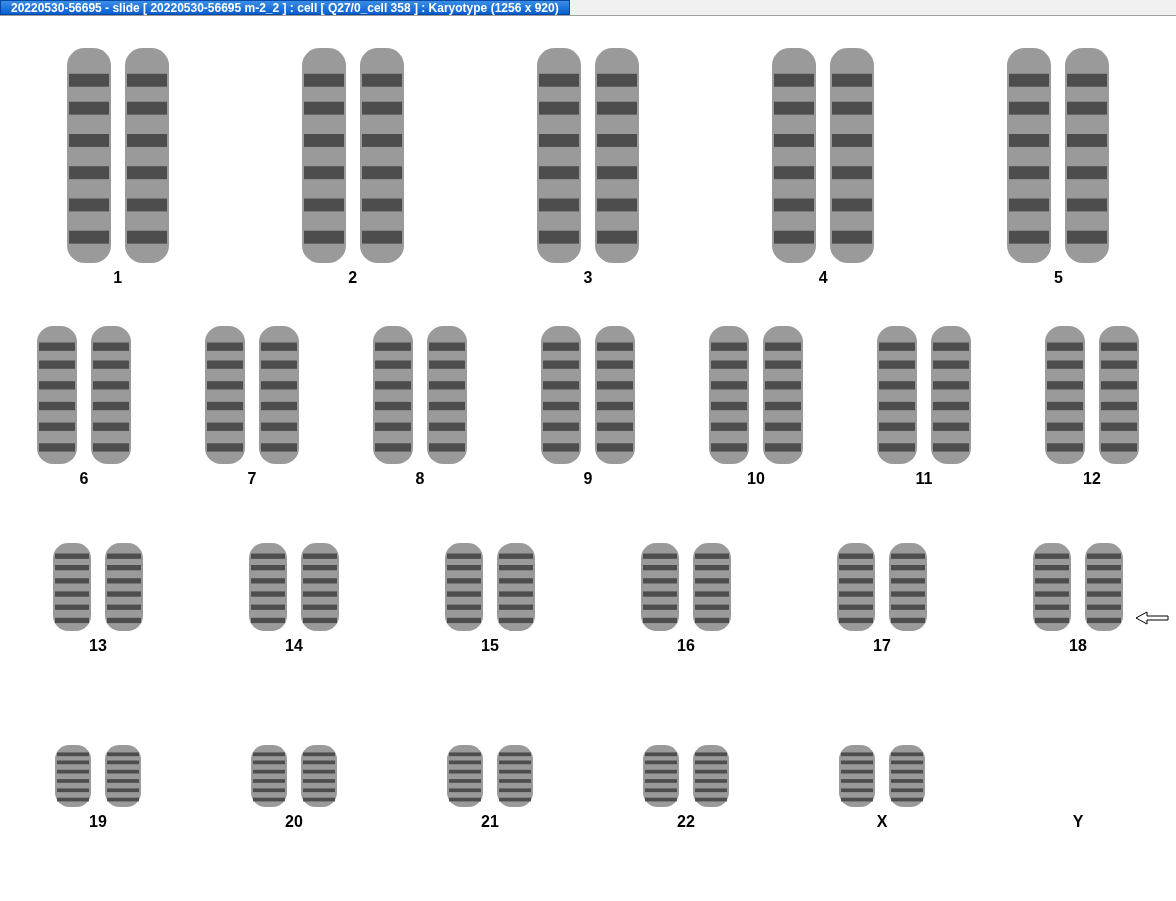  I want to click on chromosome-label: 22, so click(686, 822).